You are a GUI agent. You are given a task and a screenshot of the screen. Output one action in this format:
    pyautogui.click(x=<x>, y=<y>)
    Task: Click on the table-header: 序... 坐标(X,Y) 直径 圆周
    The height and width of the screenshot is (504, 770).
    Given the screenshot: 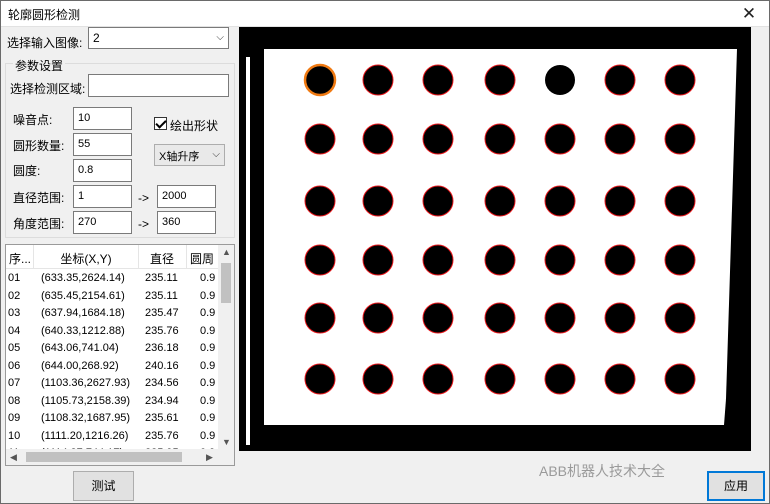 What is the action you would take?
    pyautogui.click(x=113, y=257)
    